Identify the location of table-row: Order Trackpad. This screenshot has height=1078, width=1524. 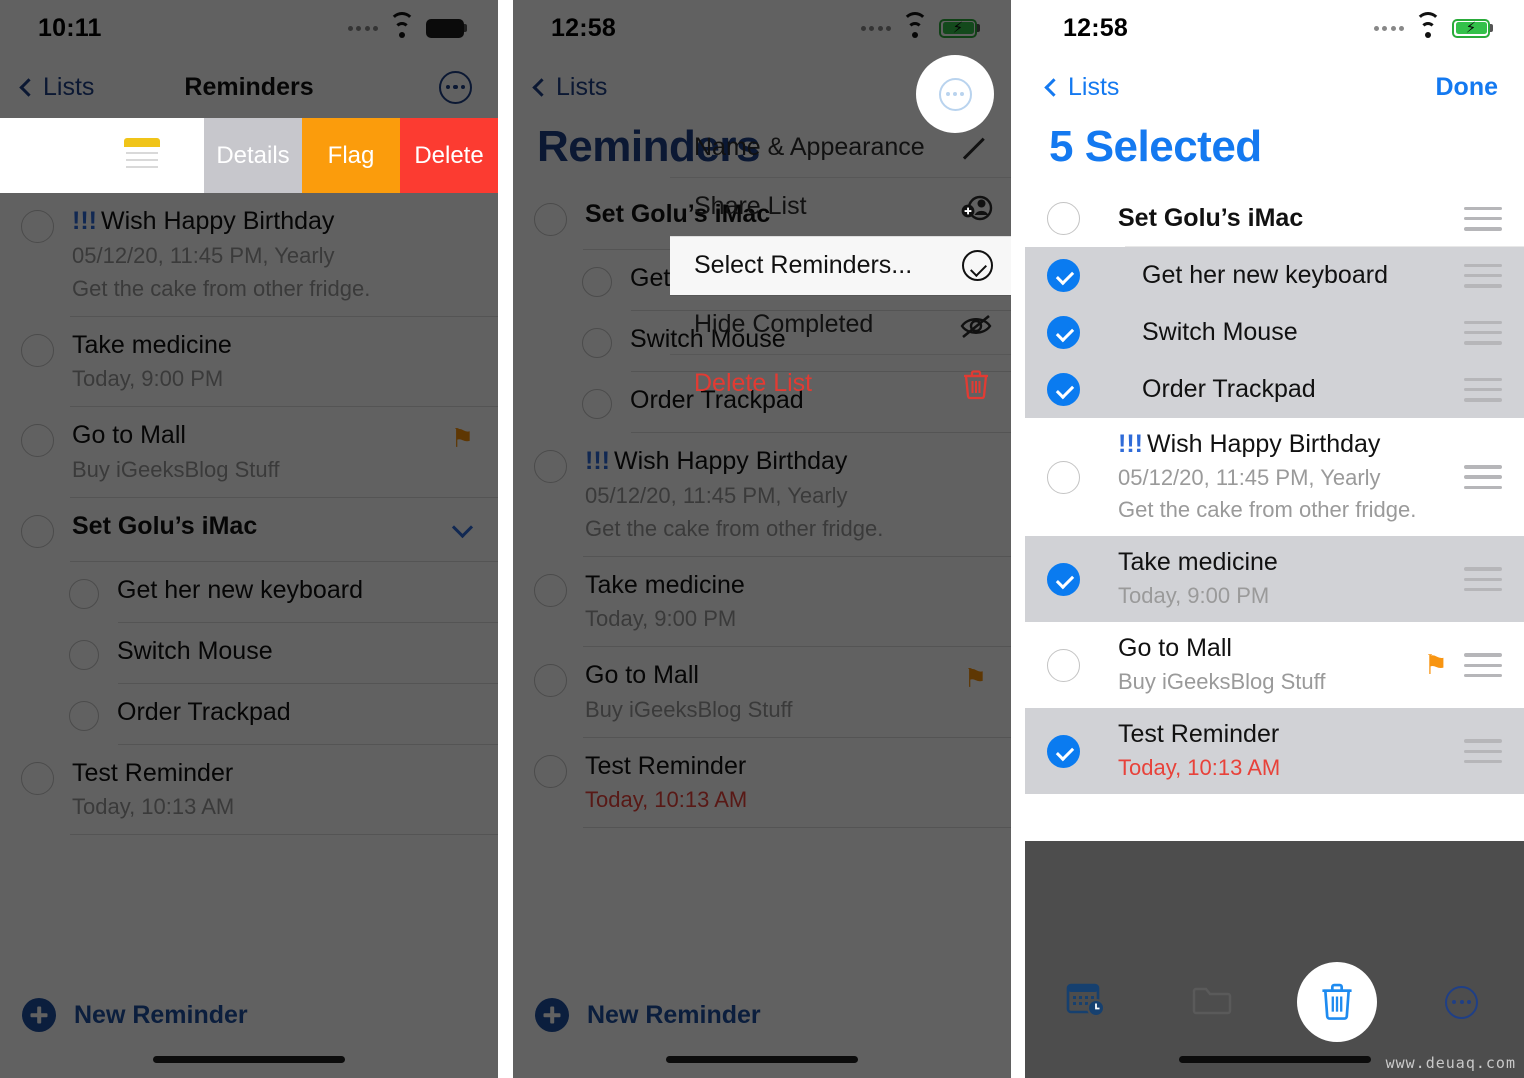
(1274, 389).